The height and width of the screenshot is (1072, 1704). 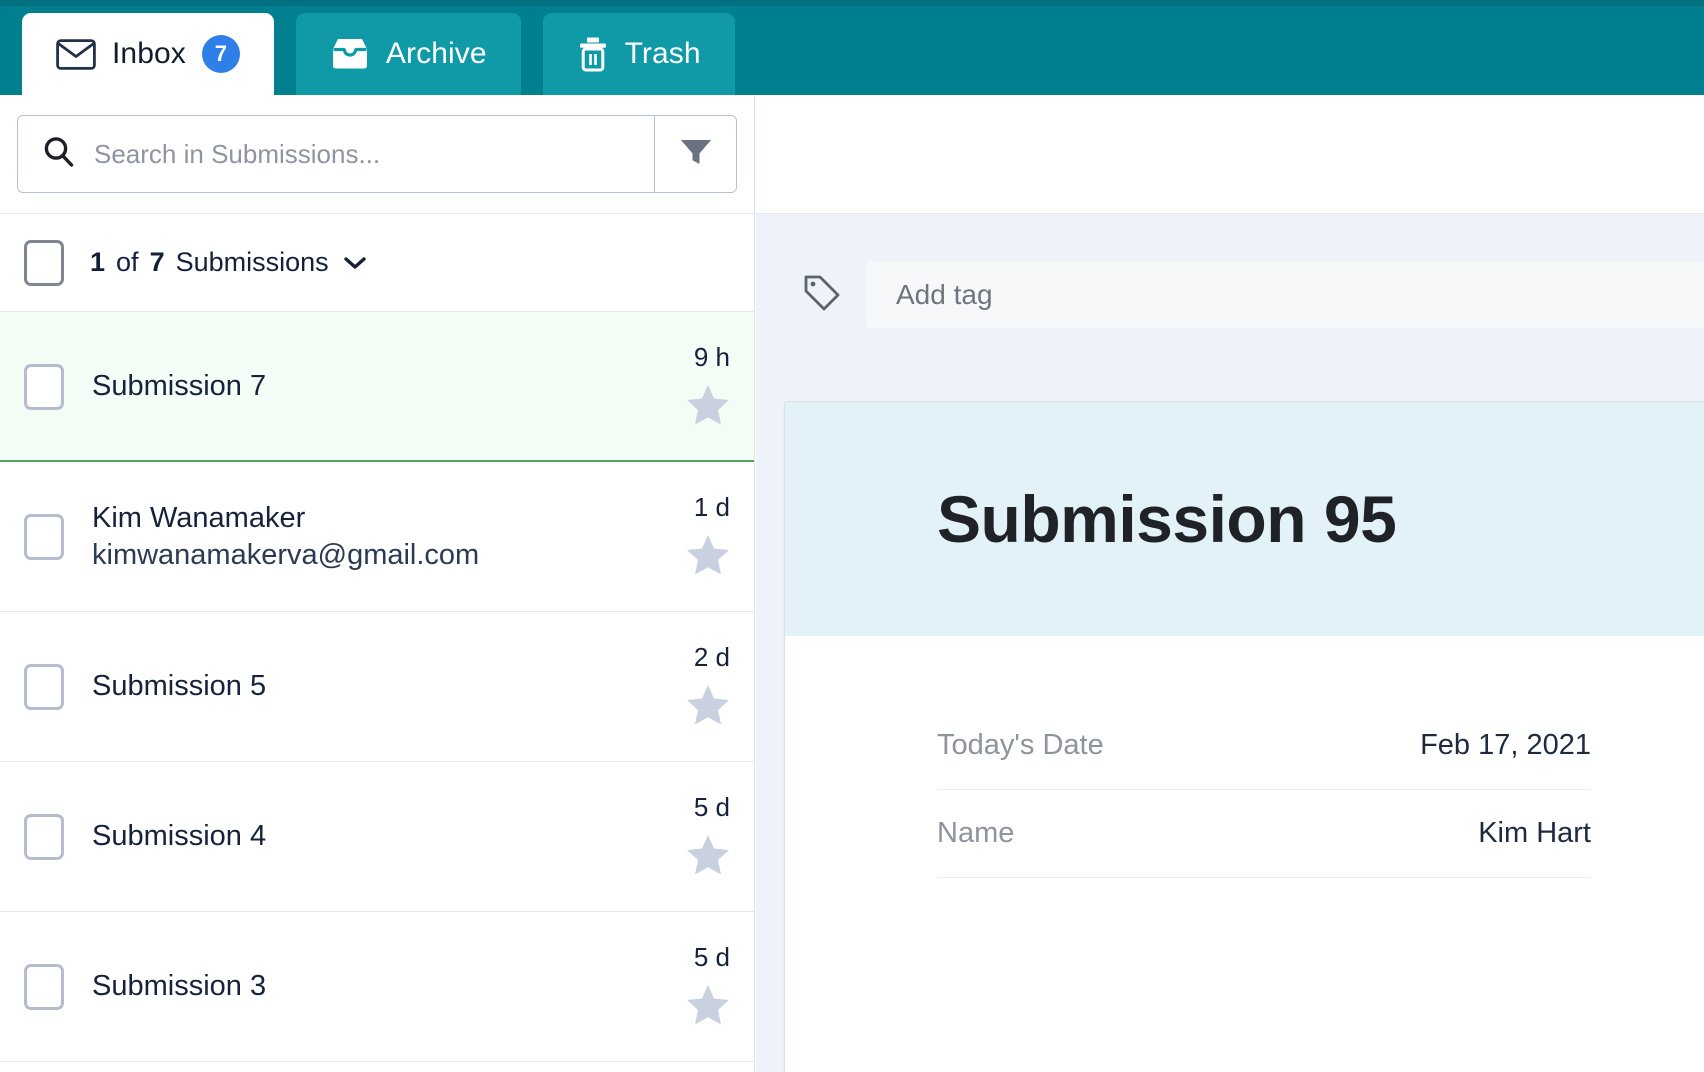 I want to click on row-subtitle: kimwanamakerva@gmail.com, so click(x=286, y=555).